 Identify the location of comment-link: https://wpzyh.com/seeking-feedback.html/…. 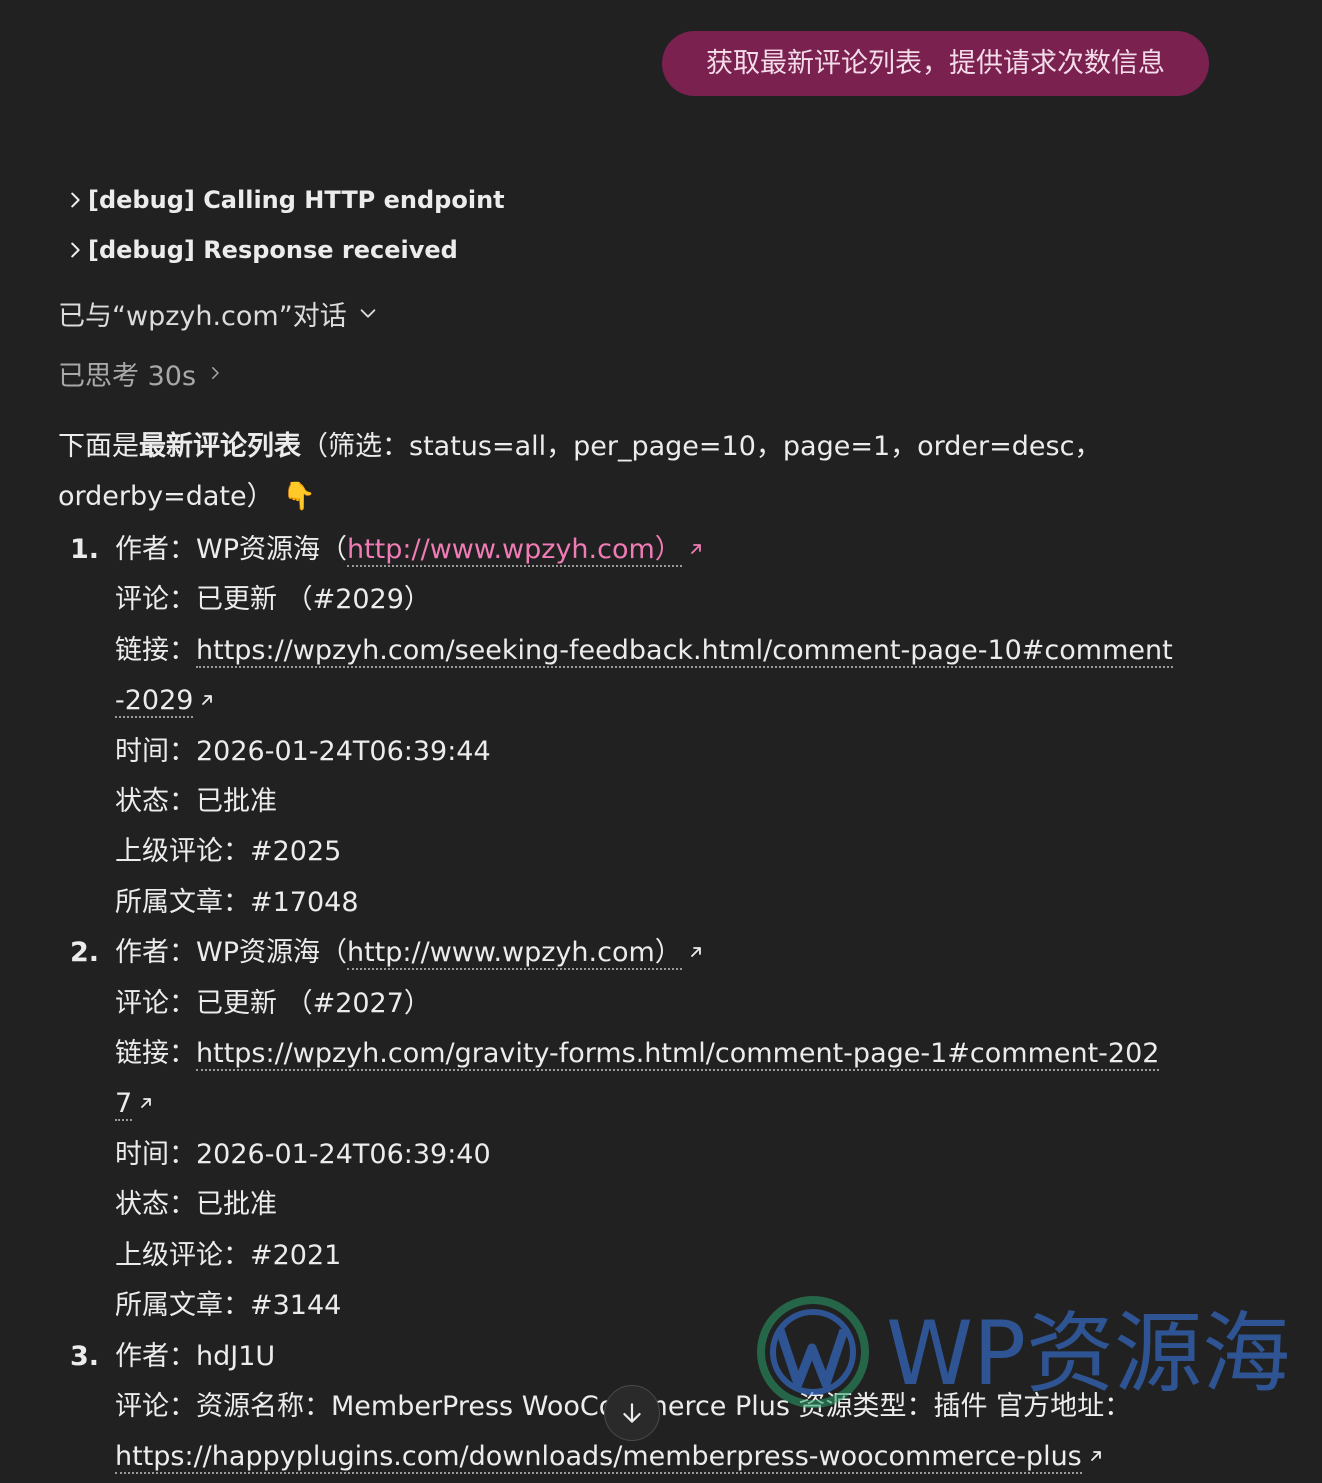
(644, 676).